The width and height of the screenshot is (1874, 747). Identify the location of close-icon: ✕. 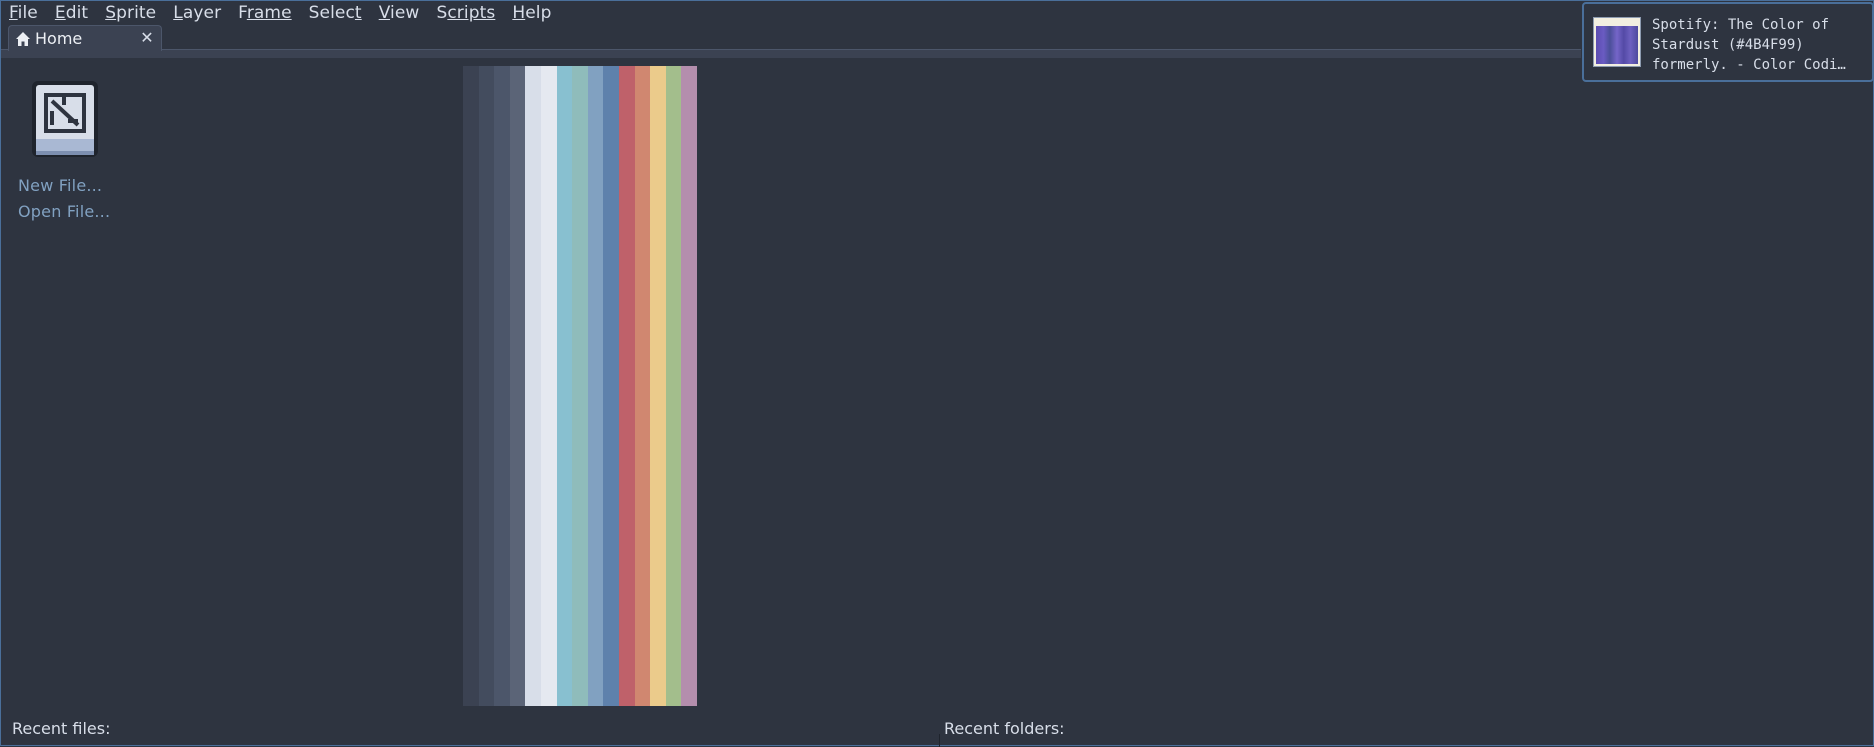
(147, 38).